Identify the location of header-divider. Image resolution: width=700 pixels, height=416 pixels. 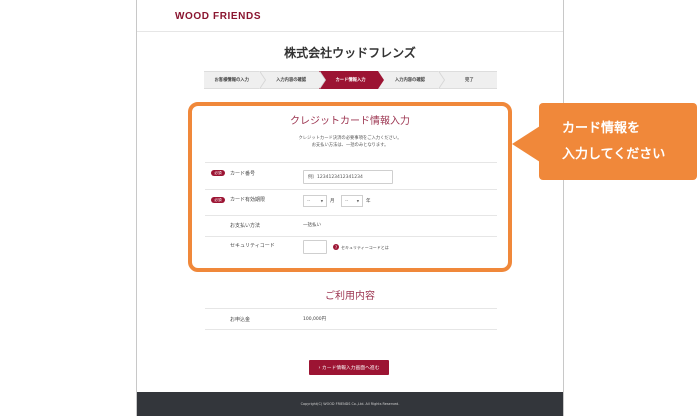
(350, 31).